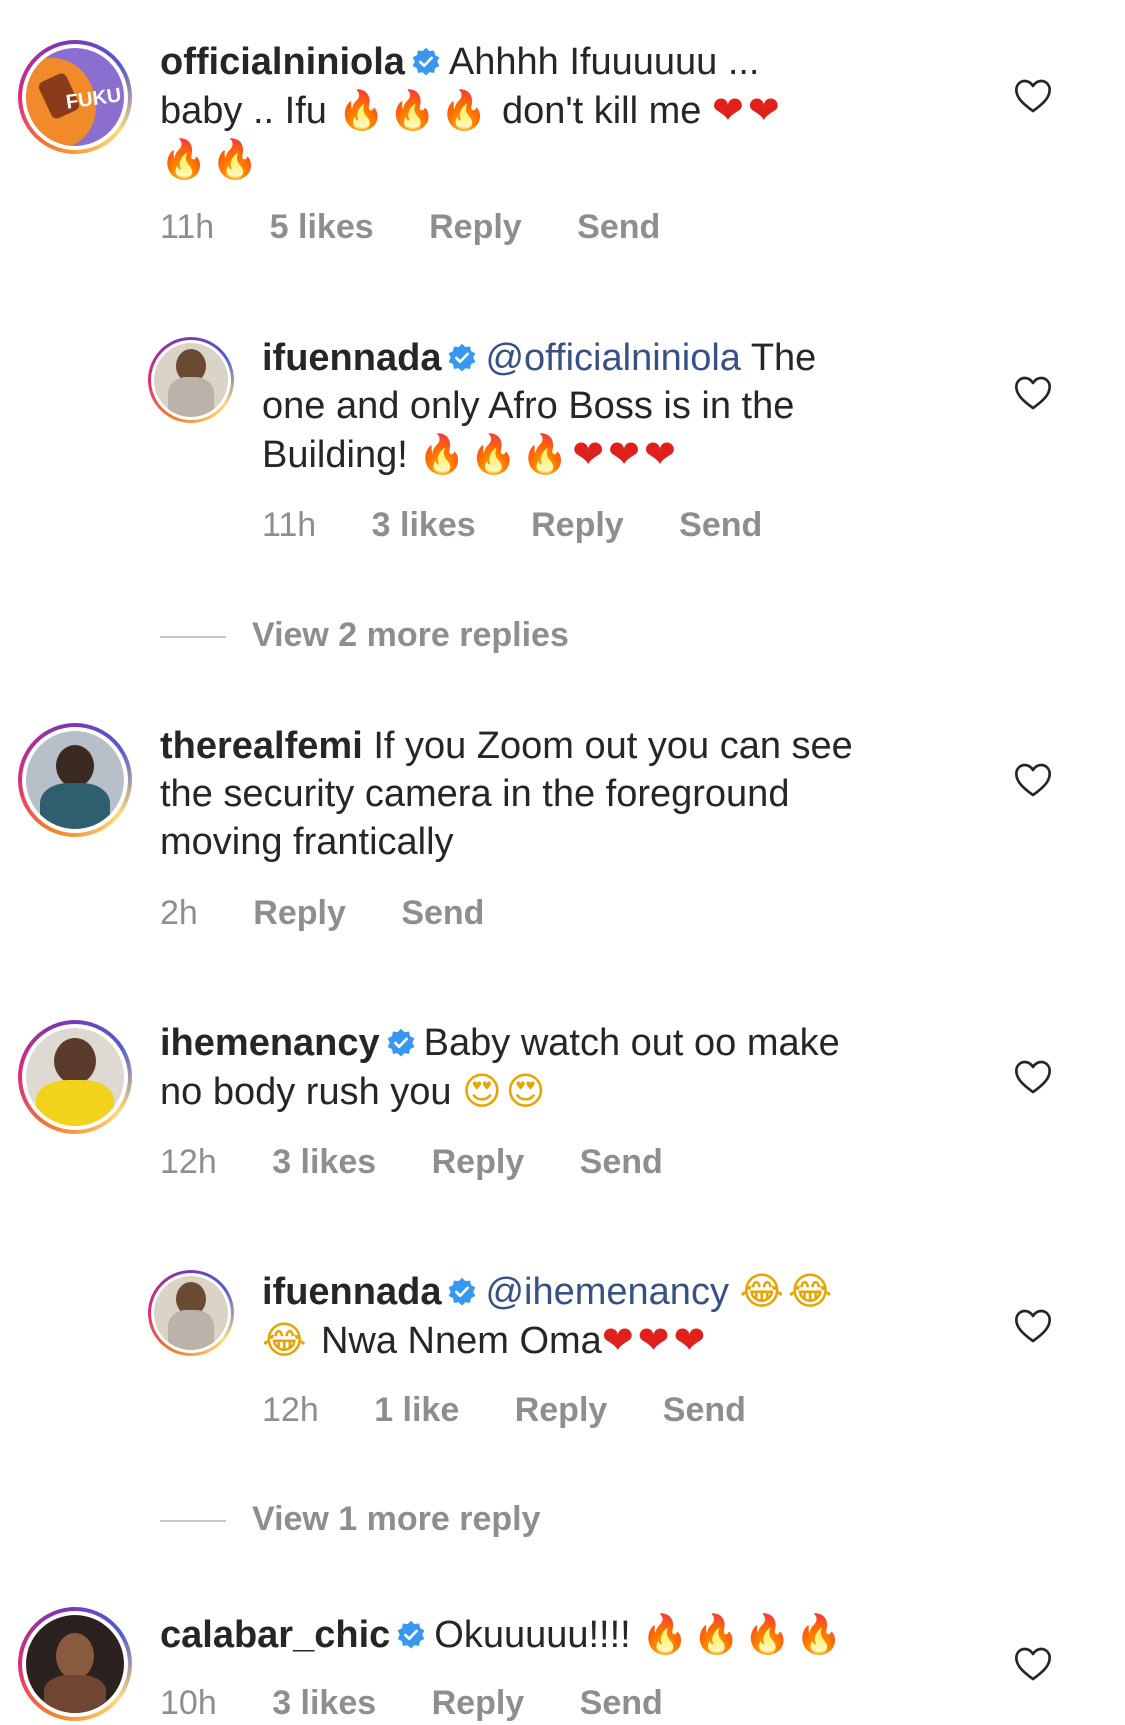  Describe the element at coordinates (414, 110) in the screenshot. I see `fire-emoji: 🔥🔥🔥` at that location.